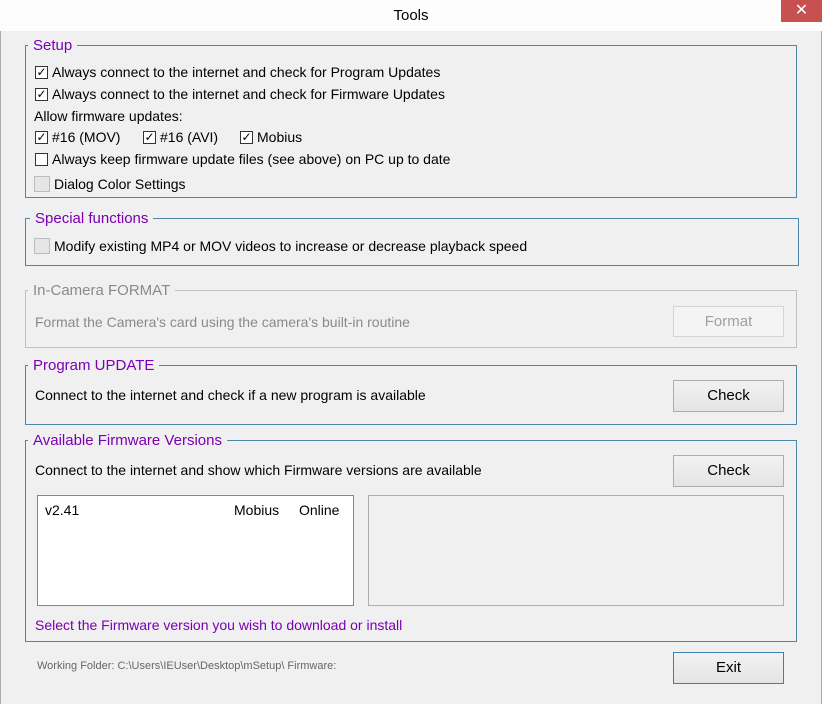 Image resolution: width=822 pixels, height=704 pixels. What do you see at coordinates (86, 137) in the screenshot?
I see `mov-label: #16 (MOV)` at bounding box center [86, 137].